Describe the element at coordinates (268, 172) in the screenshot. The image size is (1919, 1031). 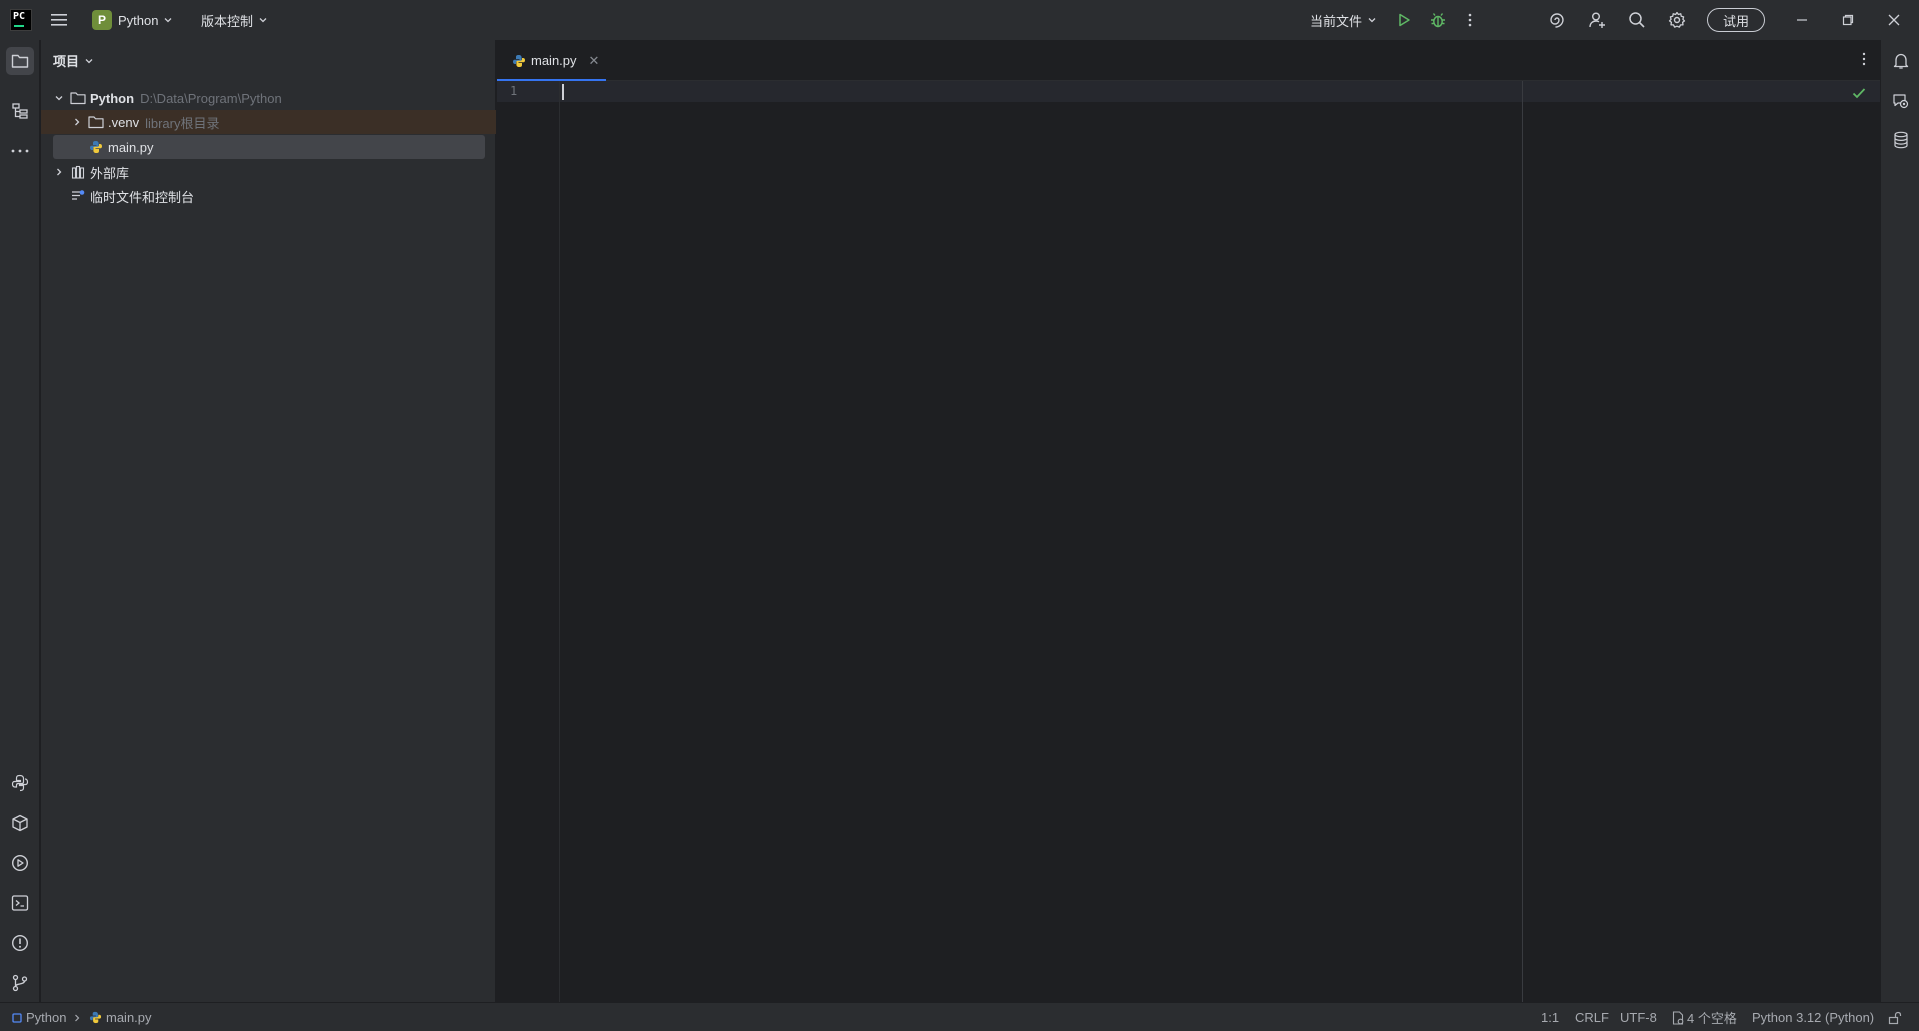
I see `tree-node-external-libraries: 外部库` at that location.